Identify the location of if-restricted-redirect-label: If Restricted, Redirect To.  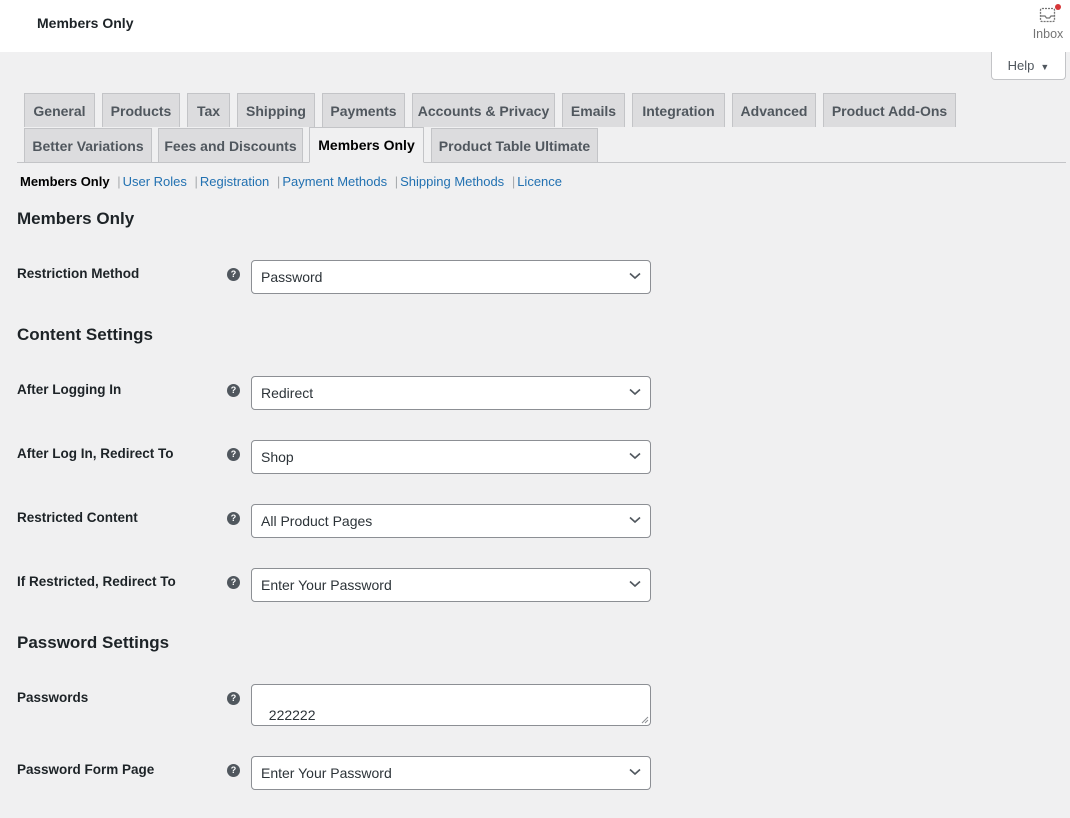
(96, 581).